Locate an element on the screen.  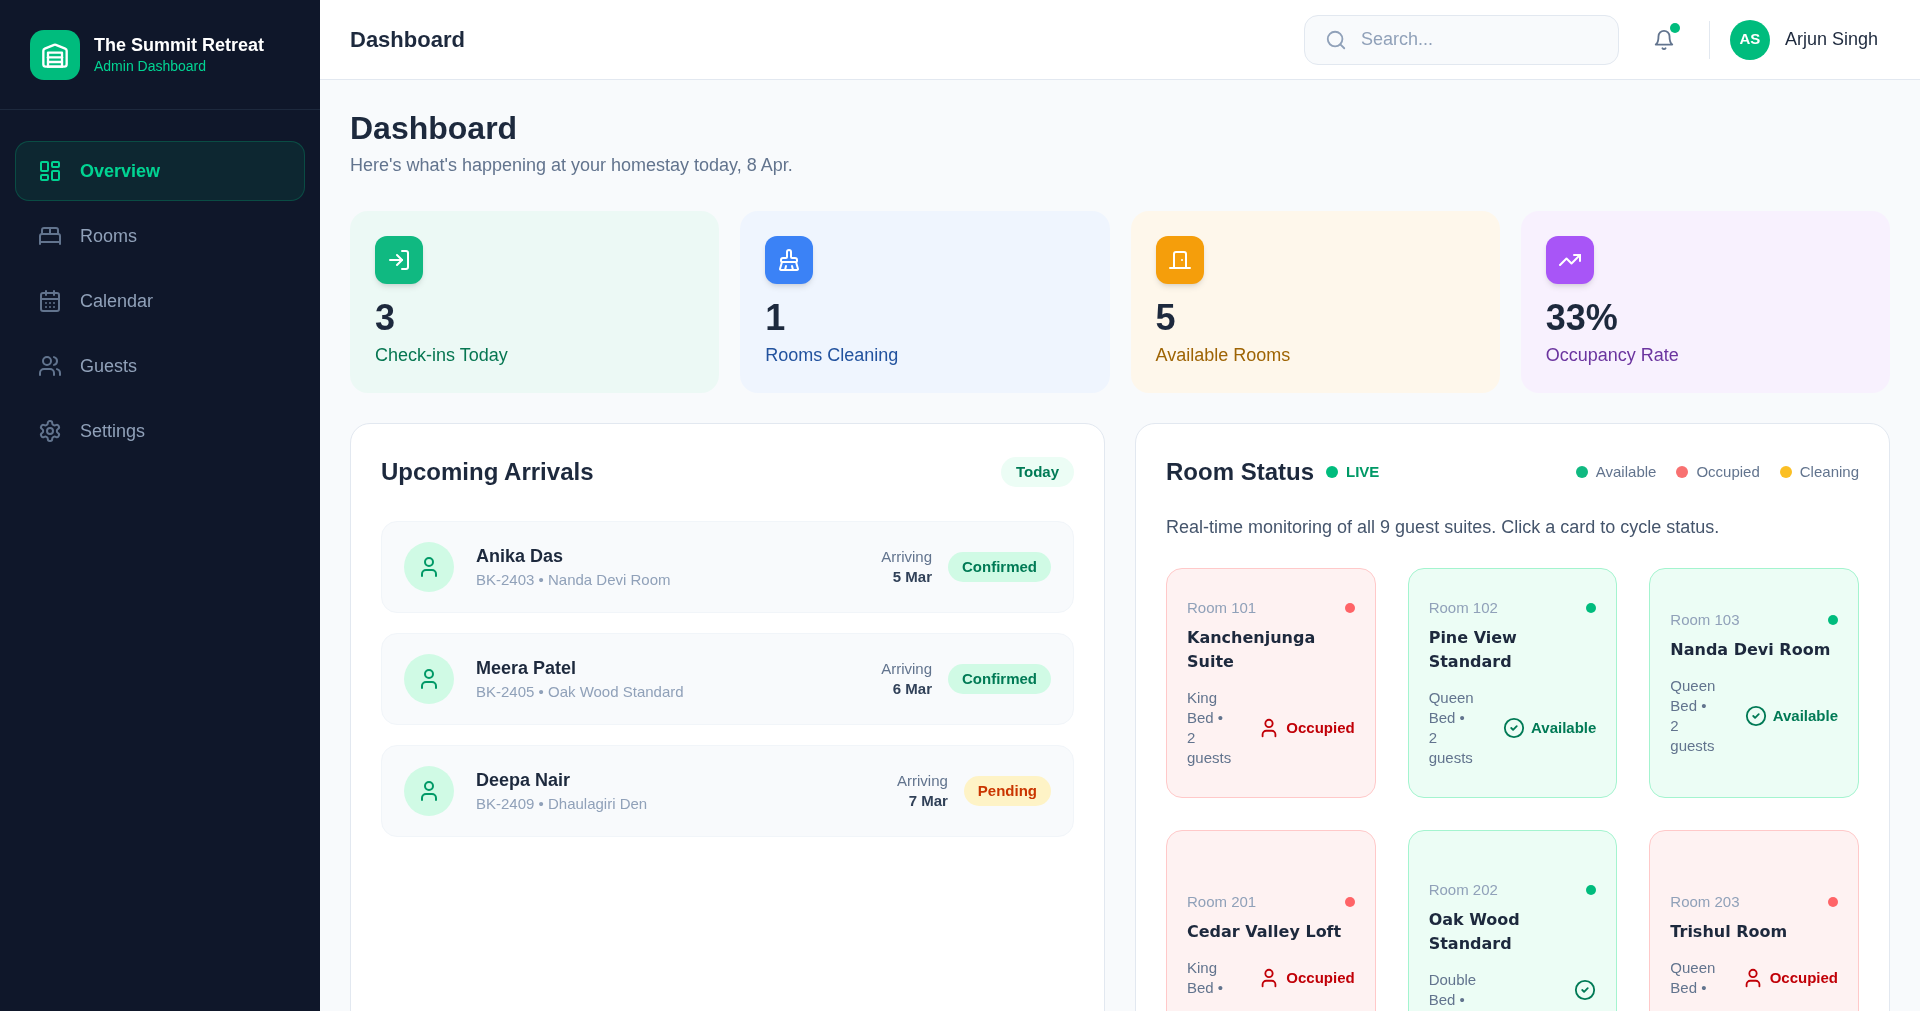
room-number: Room 102 is located at coordinates (1463, 608).